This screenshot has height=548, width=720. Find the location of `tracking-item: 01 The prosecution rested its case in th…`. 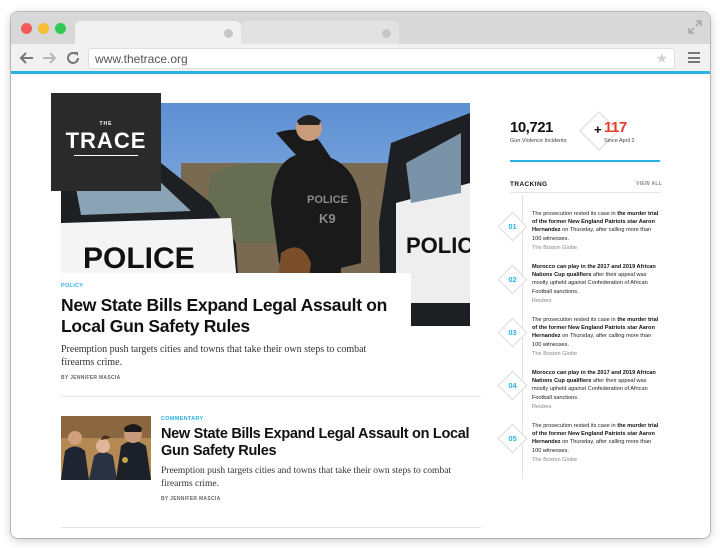

tracking-item: 01 The prosecution rested its case in th… is located at coordinates (579, 235).